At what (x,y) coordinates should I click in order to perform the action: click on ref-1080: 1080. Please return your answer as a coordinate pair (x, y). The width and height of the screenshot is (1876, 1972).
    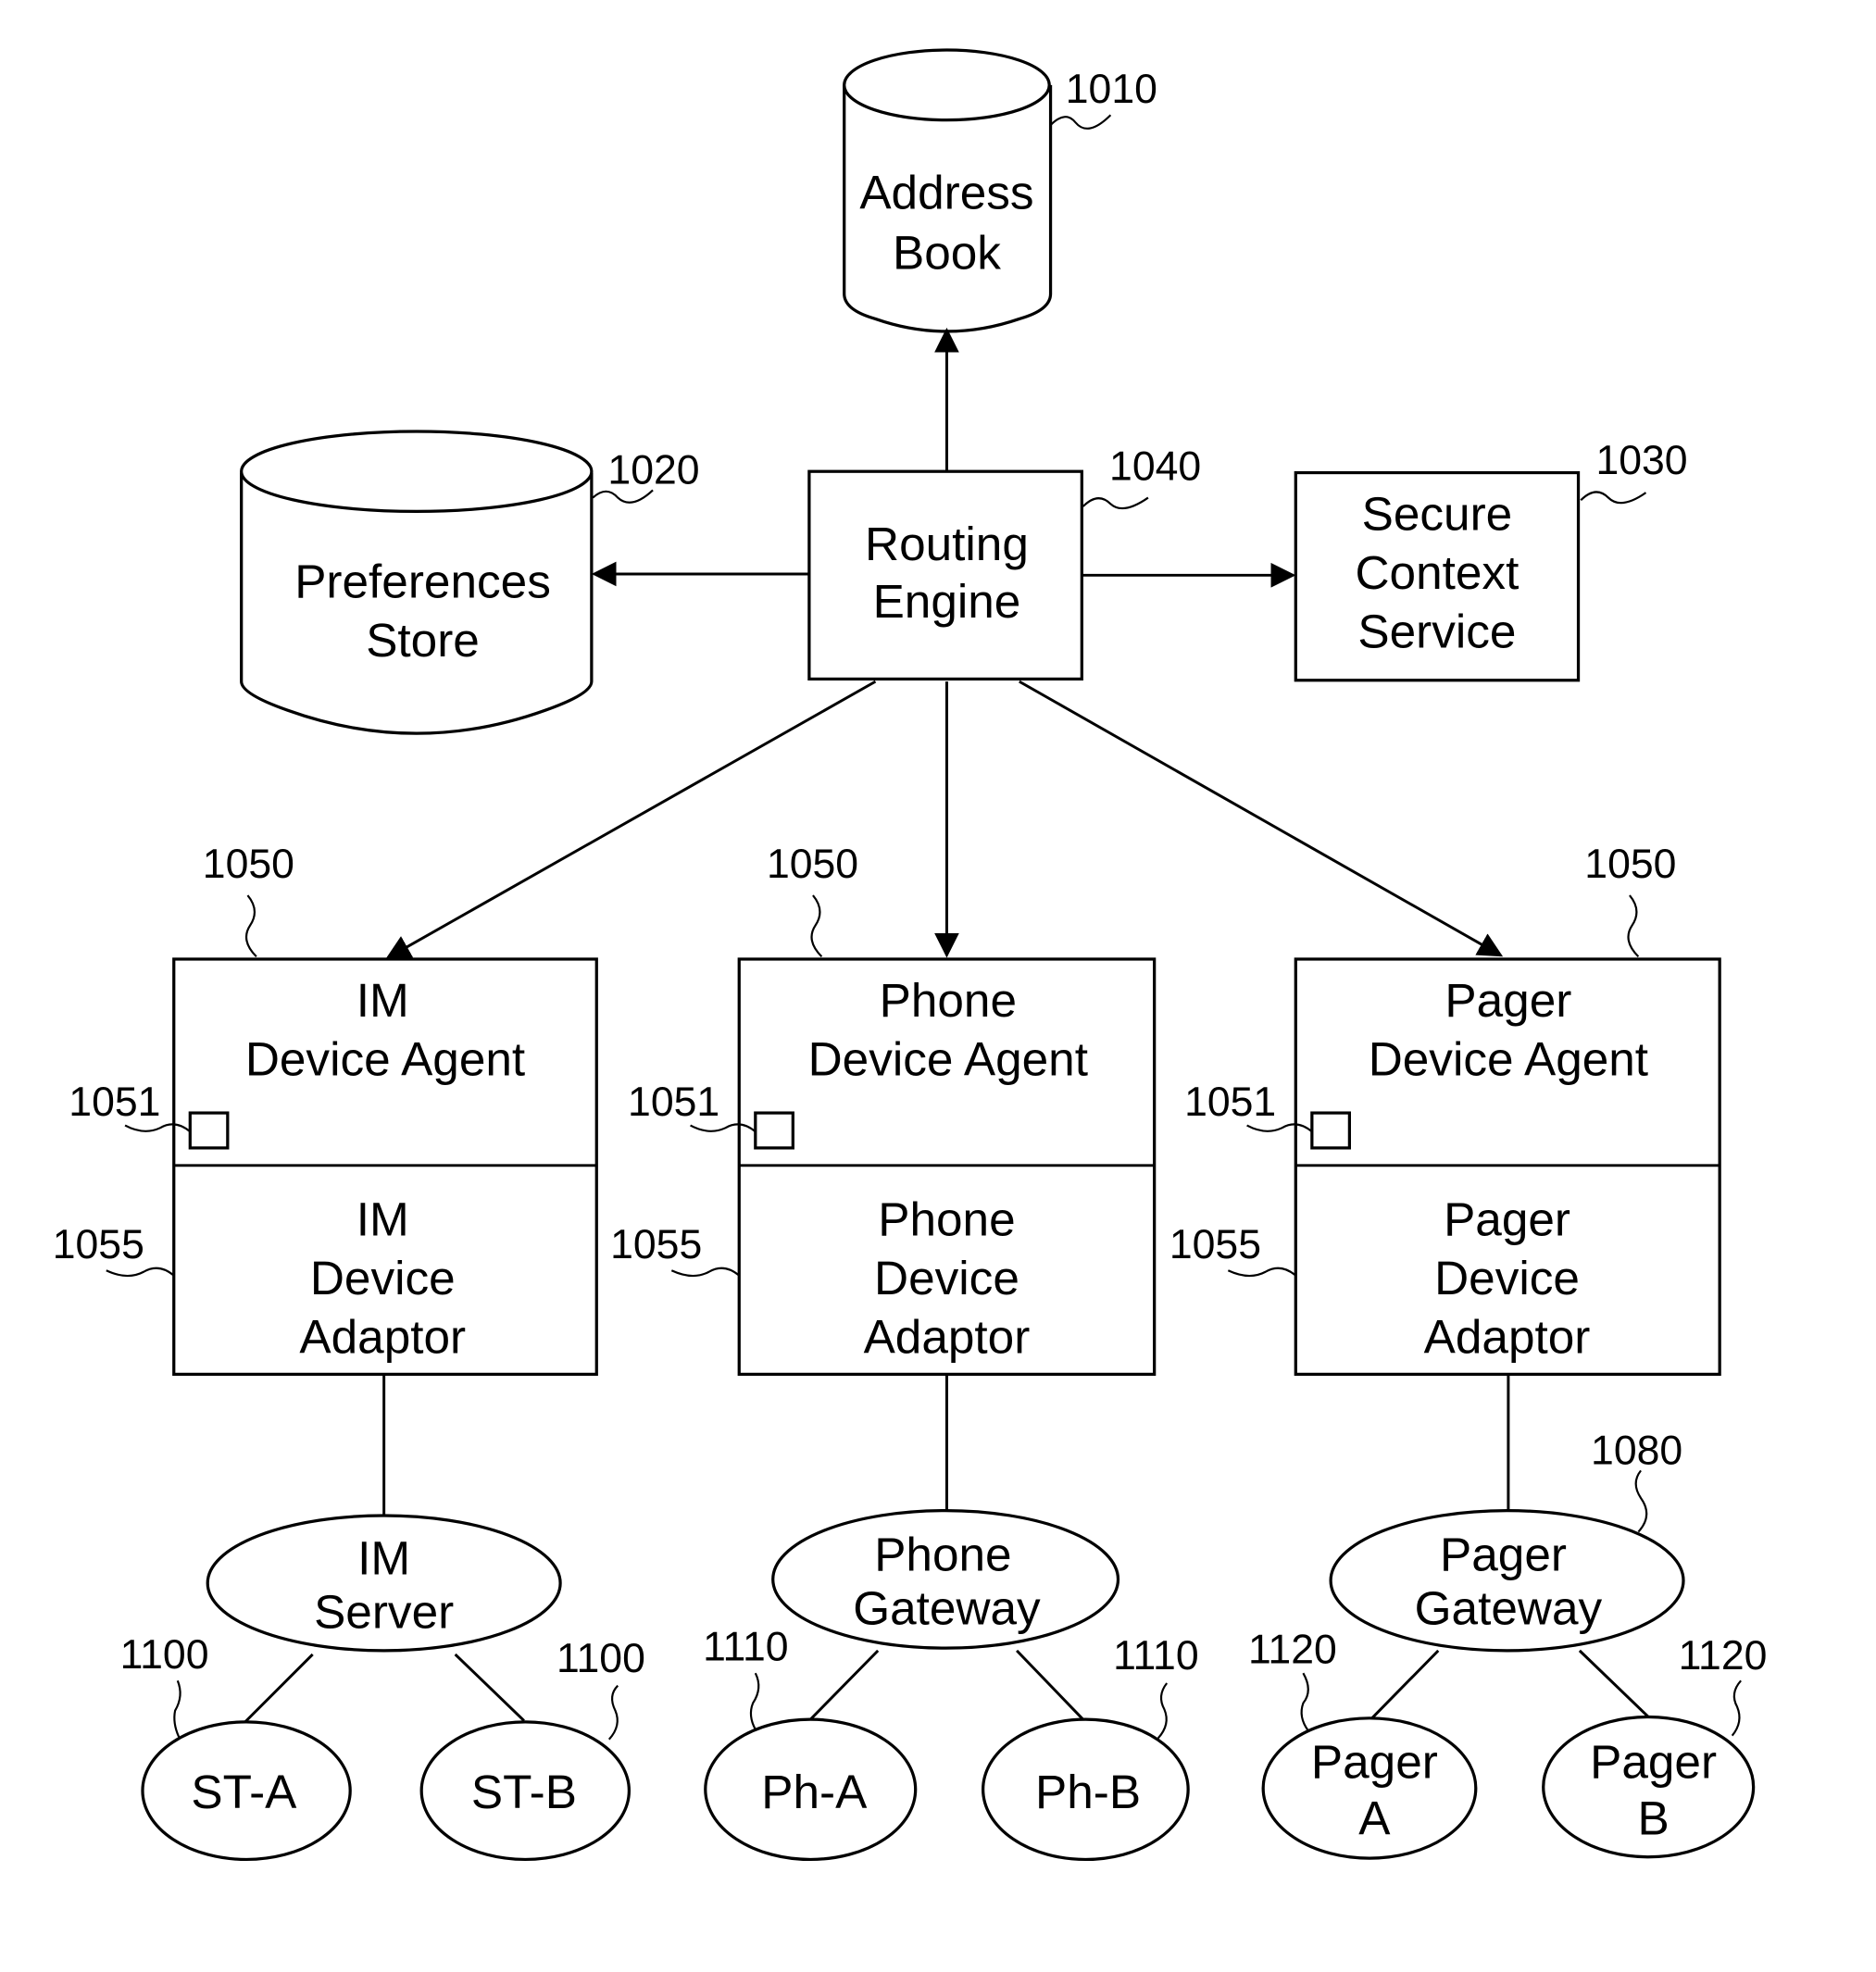
    Looking at the image, I should click on (1636, 1451).